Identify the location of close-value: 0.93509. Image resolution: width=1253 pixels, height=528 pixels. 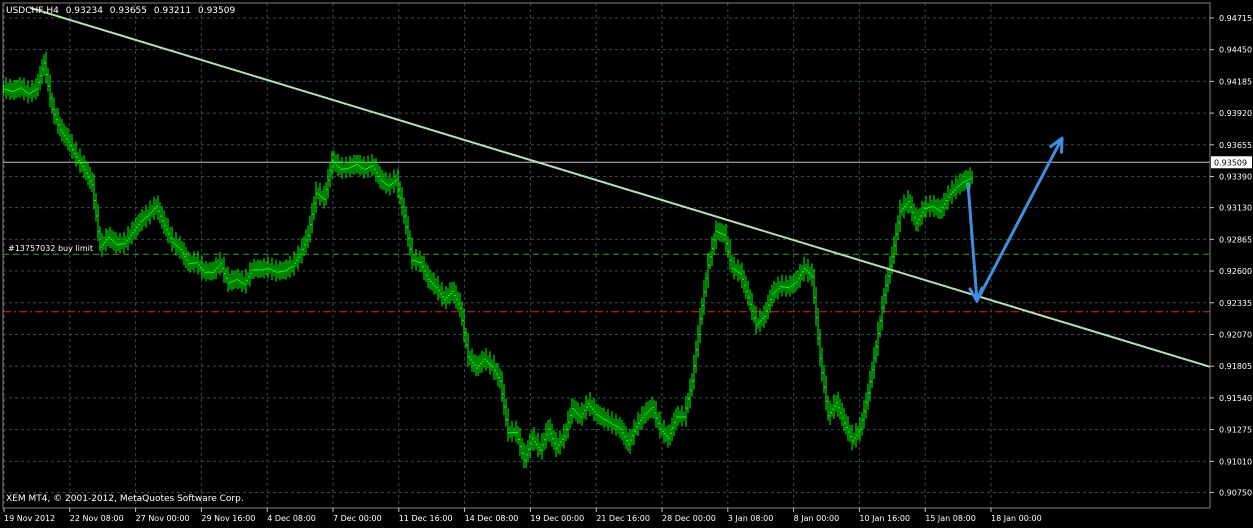
(216, 11).